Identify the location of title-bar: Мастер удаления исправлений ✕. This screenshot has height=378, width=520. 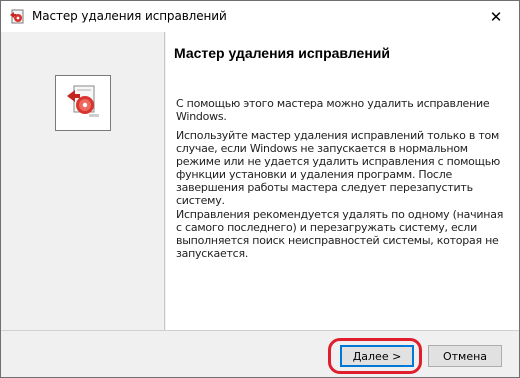
(260, 16).